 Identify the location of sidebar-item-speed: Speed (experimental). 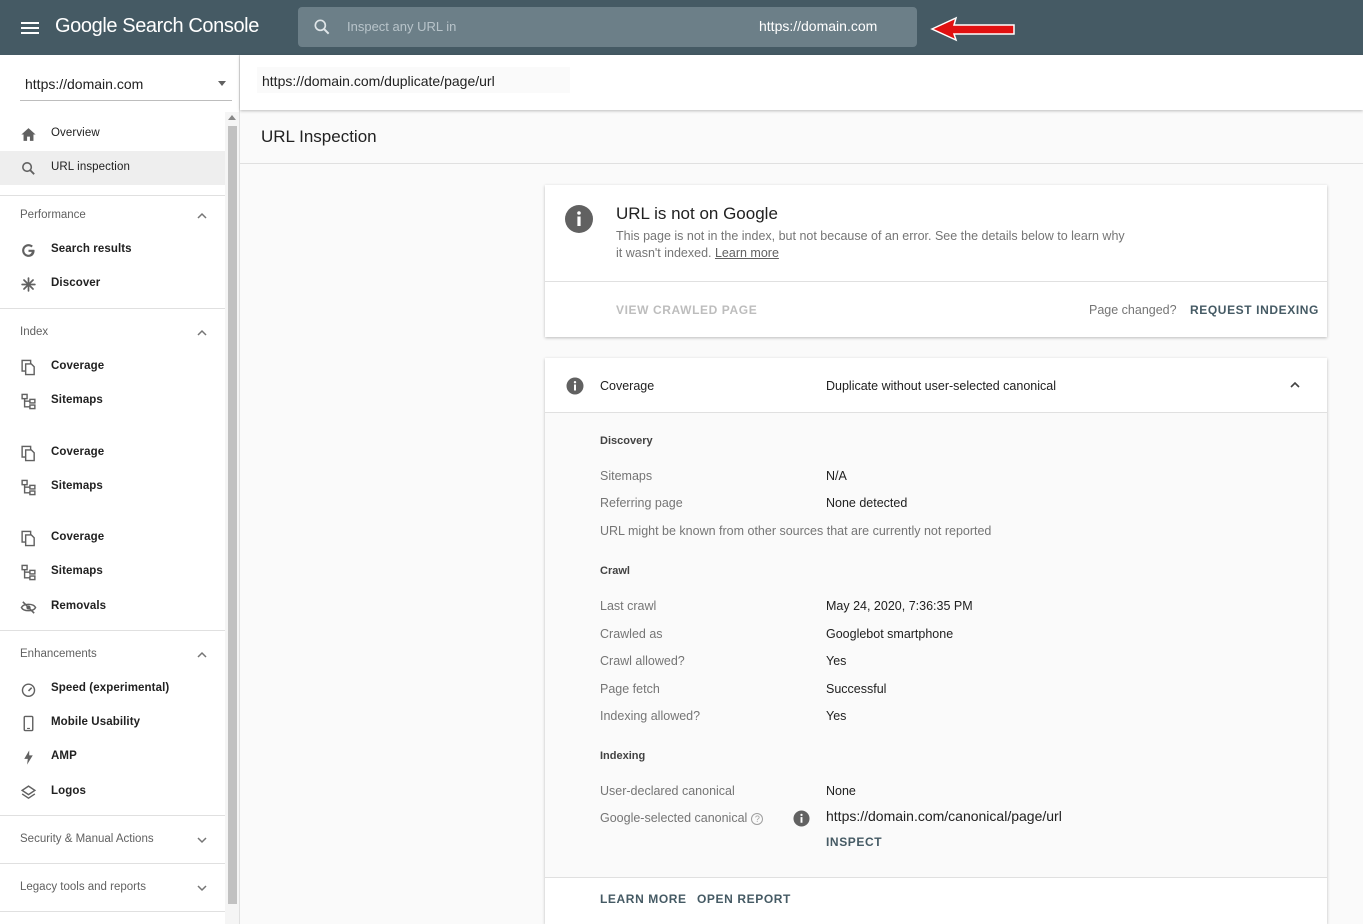
(112, 689).